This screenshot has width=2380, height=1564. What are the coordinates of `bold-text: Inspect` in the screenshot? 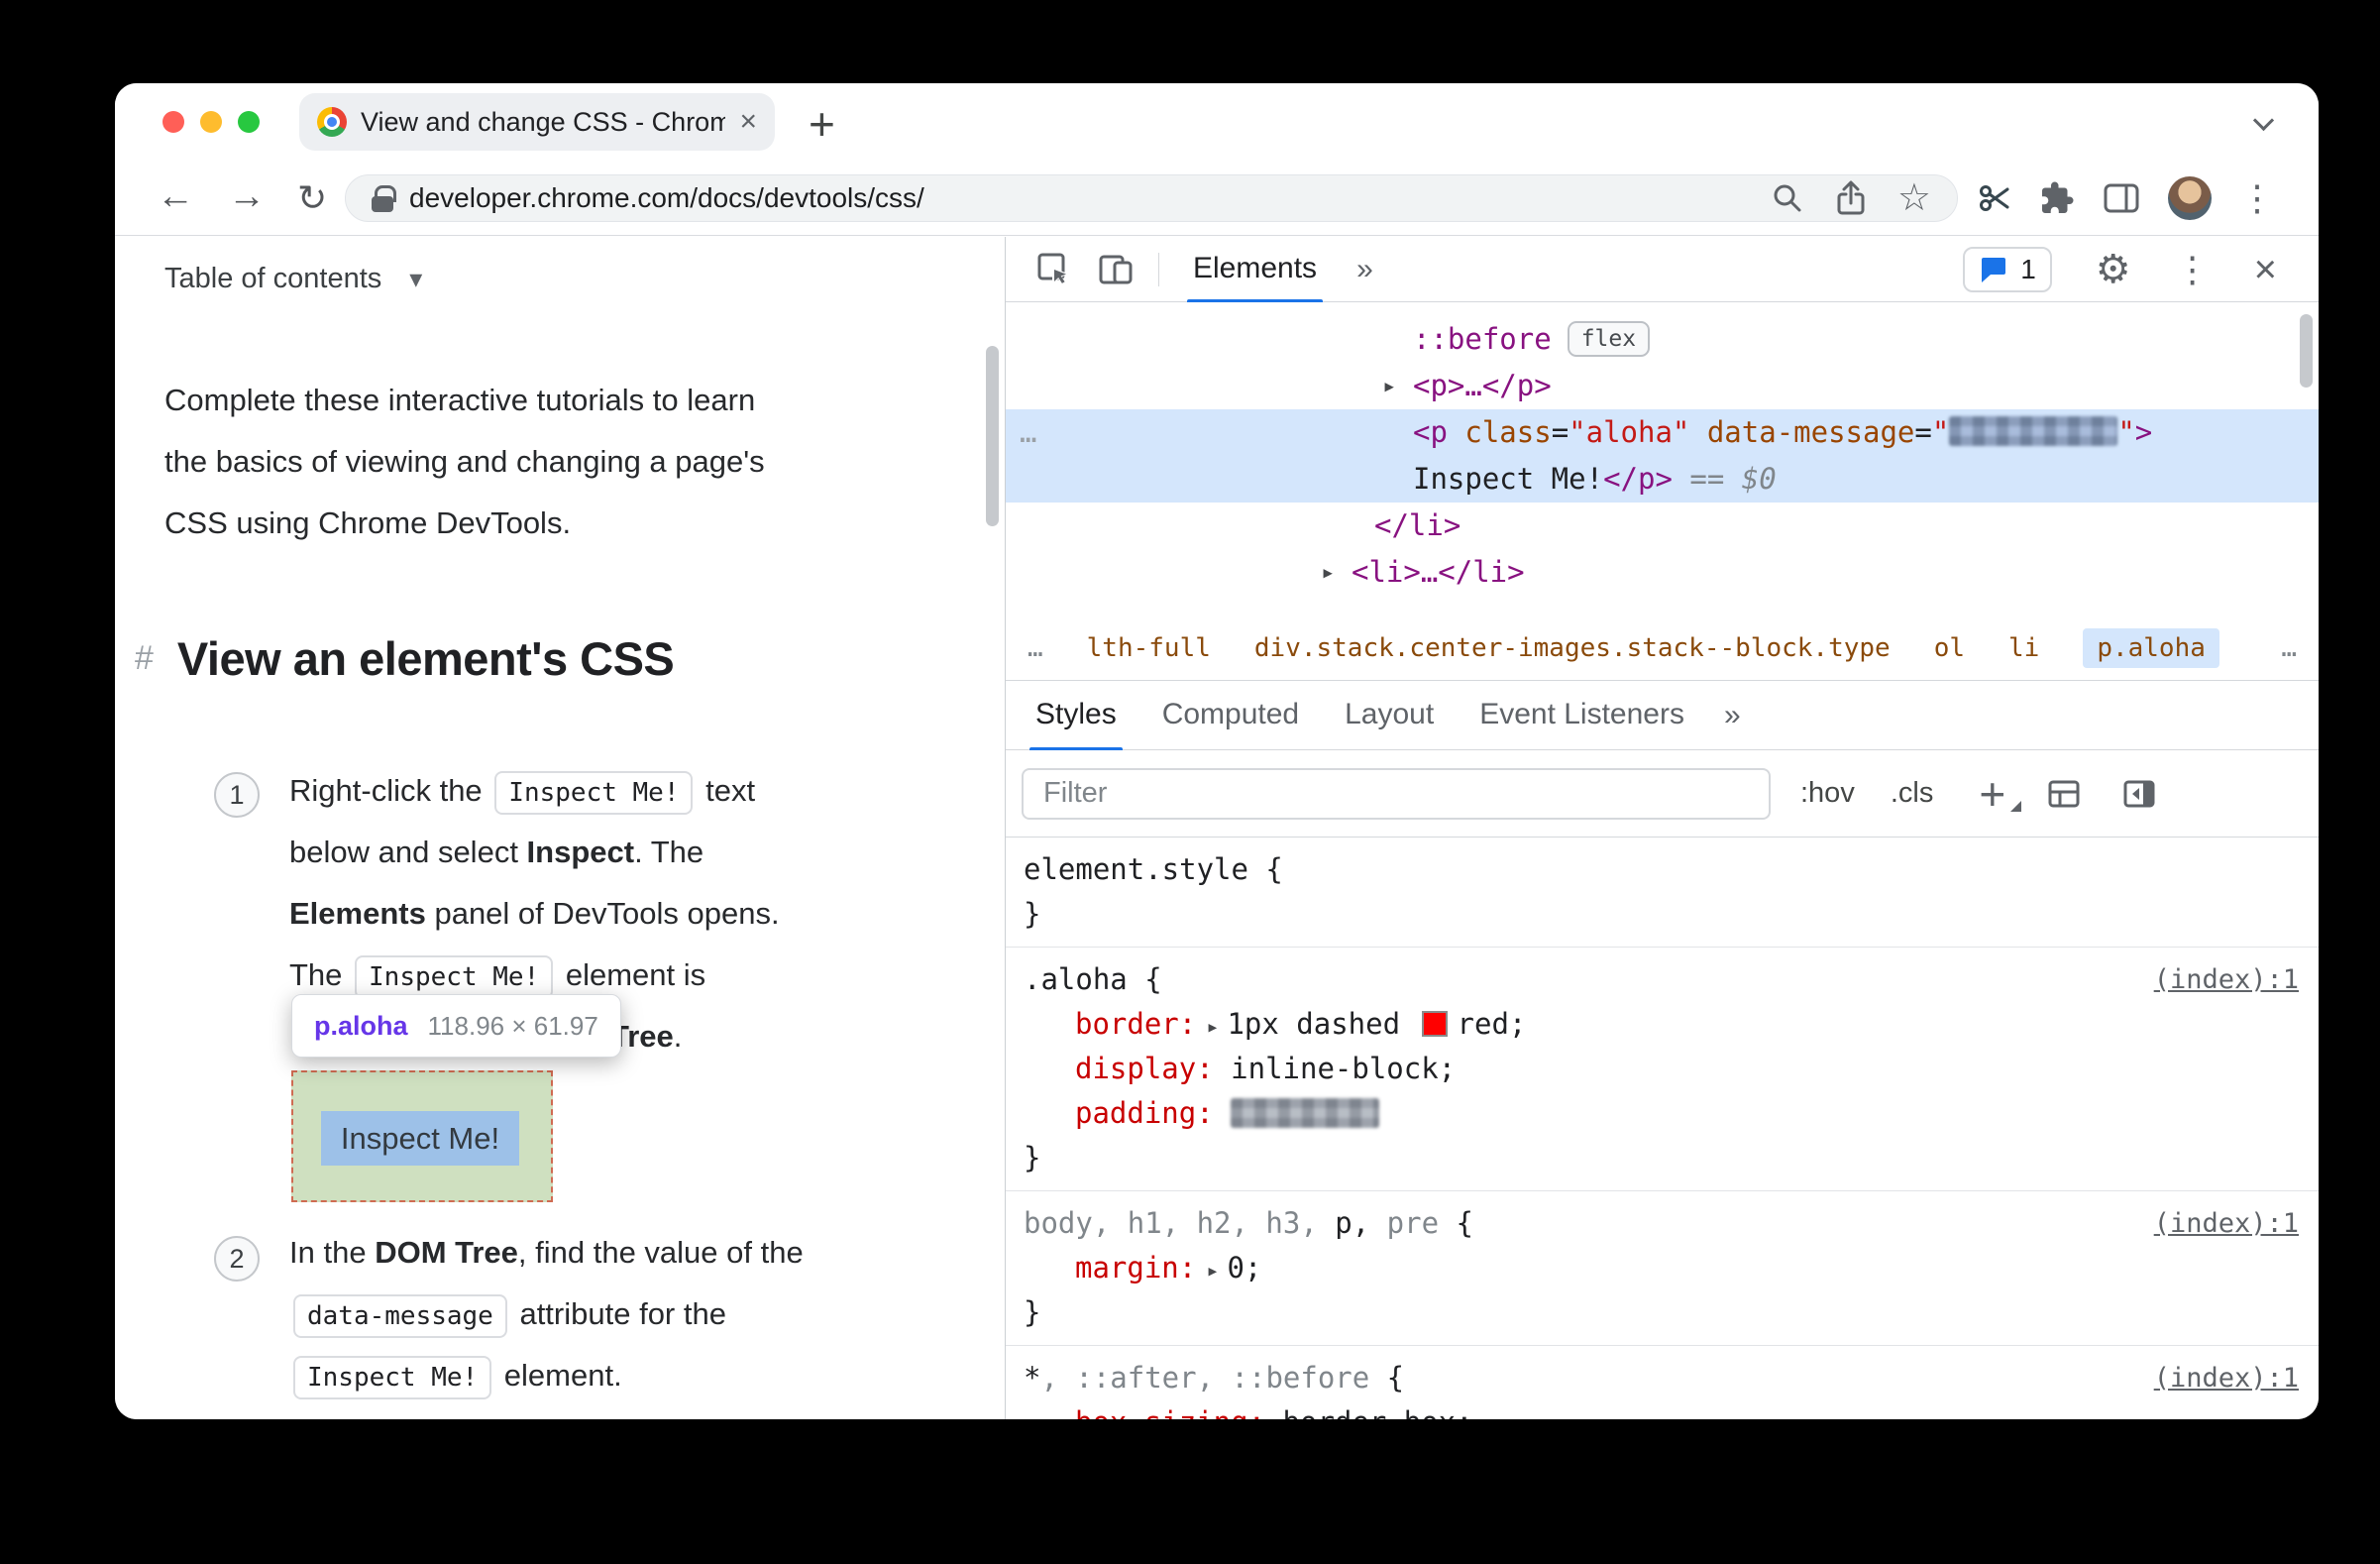 It's located at (580, 852).